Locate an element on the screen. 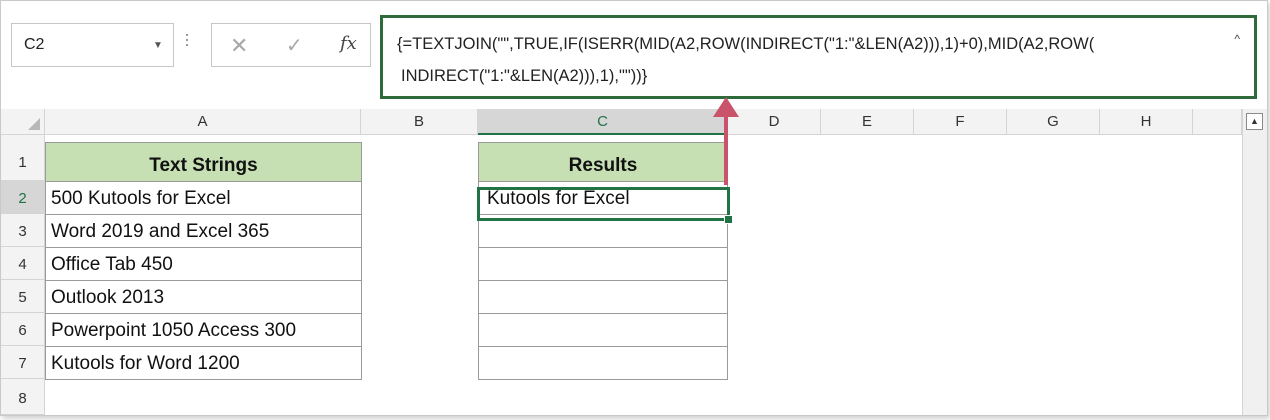 The image size is (1270, 420). column-header-b: B is located at coordinates (419, 122).